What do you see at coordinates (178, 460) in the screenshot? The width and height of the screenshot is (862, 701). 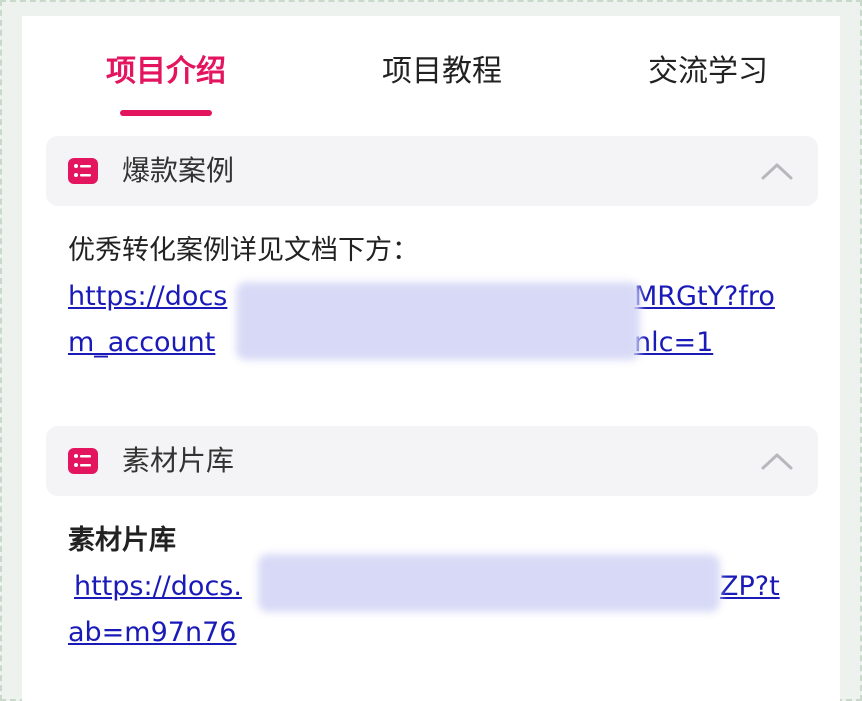 I see `section-title: 素材片库` at bounding box center [178, 460].